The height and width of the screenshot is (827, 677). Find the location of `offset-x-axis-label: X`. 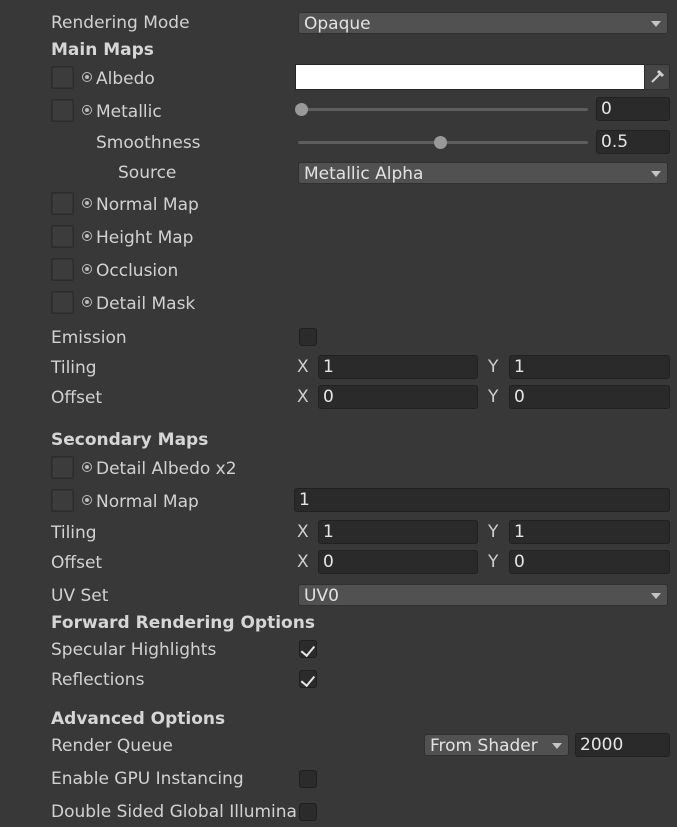

offset-x-axis-label: X is located at coordinates (303, 397).